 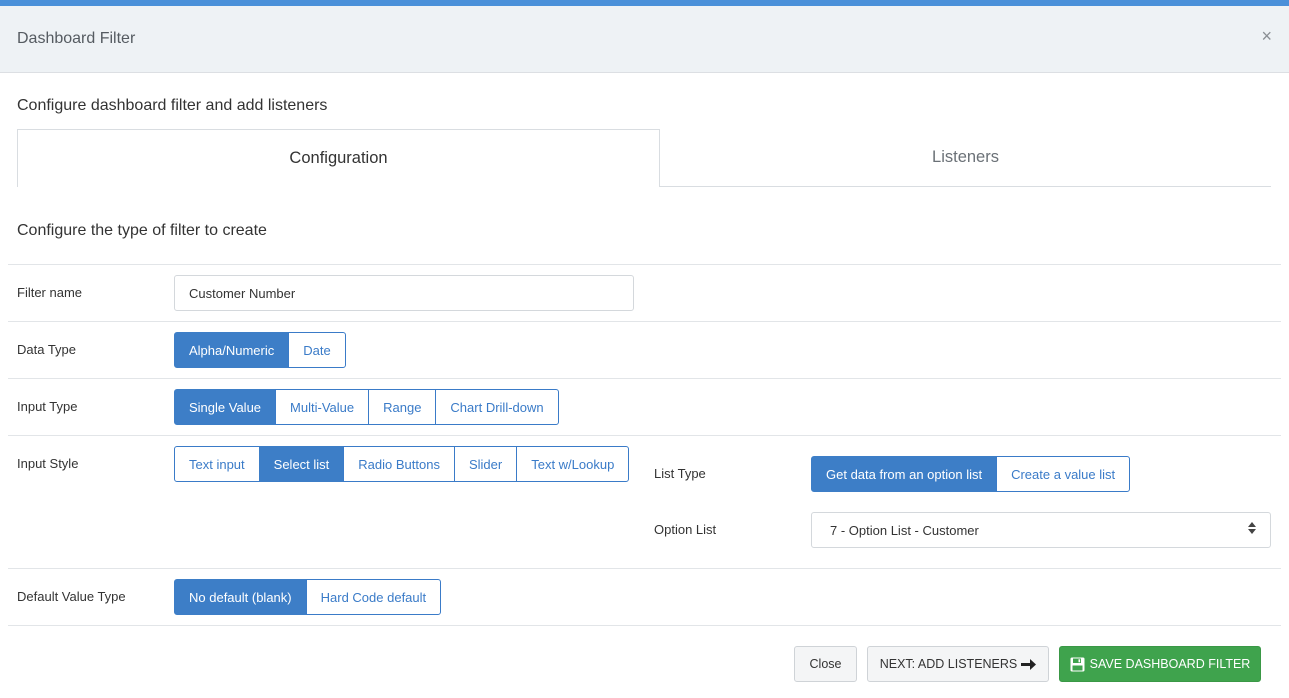 I want to click on close-button-label: Close, so click(x=825, y=664).